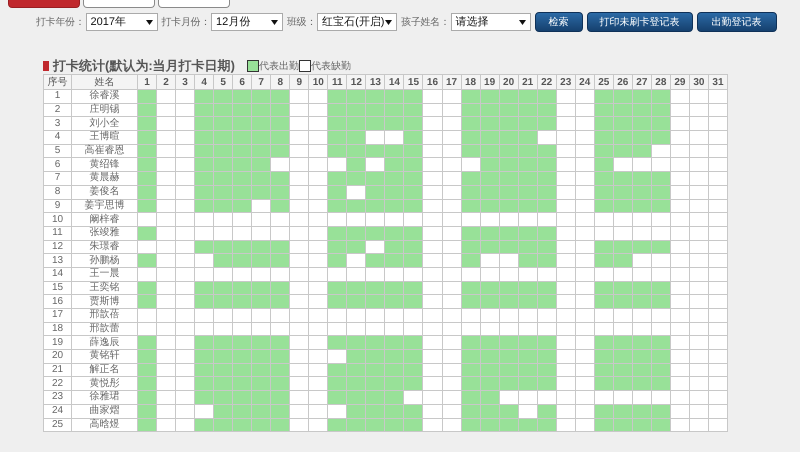 Image resolution: width=800 pixels, height=452 pixels. What do you see at coordinates (622, 82) in the screenshot?
I see `column-header: 26` at bounding box center [622, 82].